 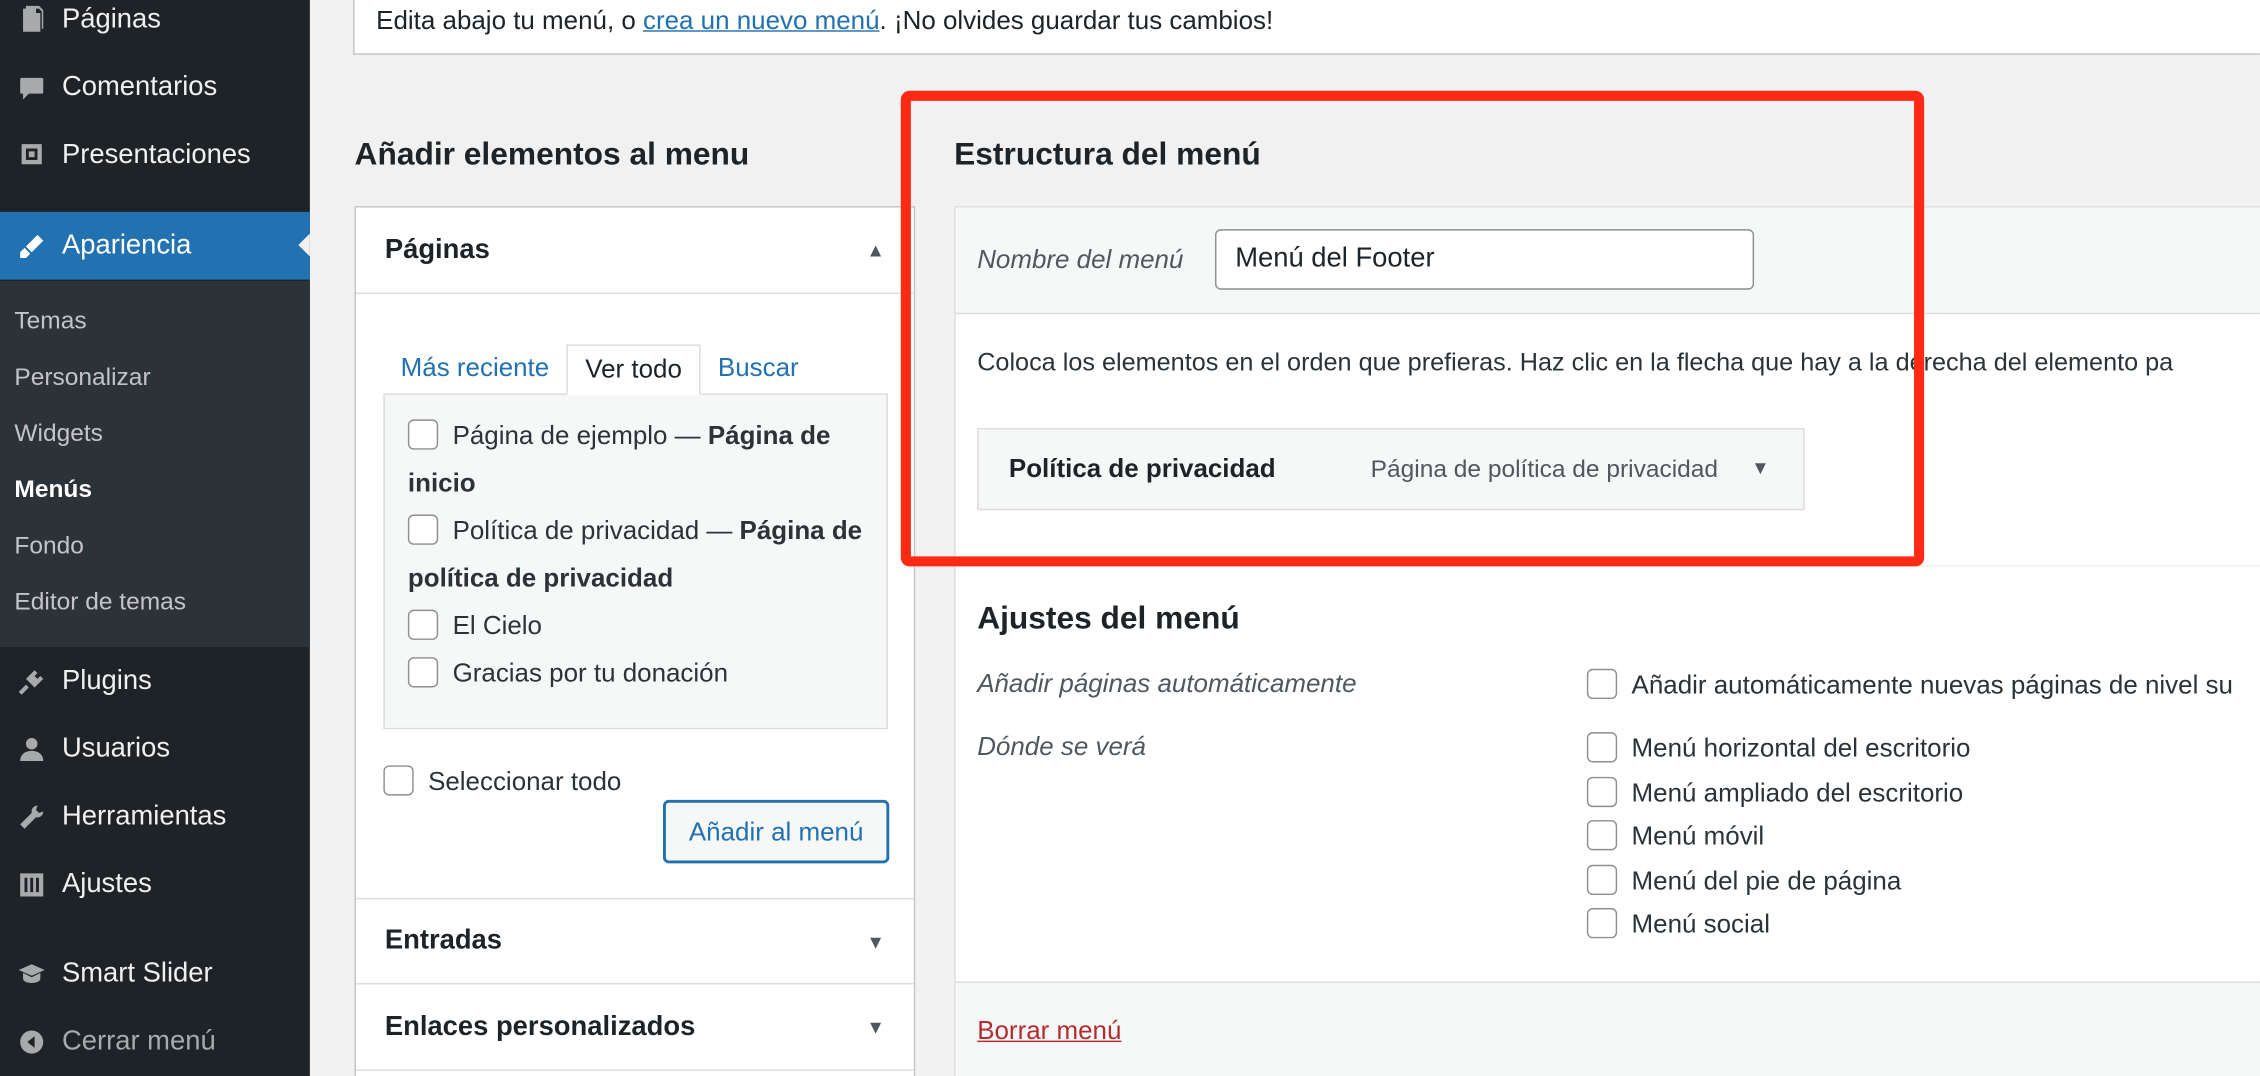 I want to click on location-label: Menú móvil, so click(x=1698, y=836).